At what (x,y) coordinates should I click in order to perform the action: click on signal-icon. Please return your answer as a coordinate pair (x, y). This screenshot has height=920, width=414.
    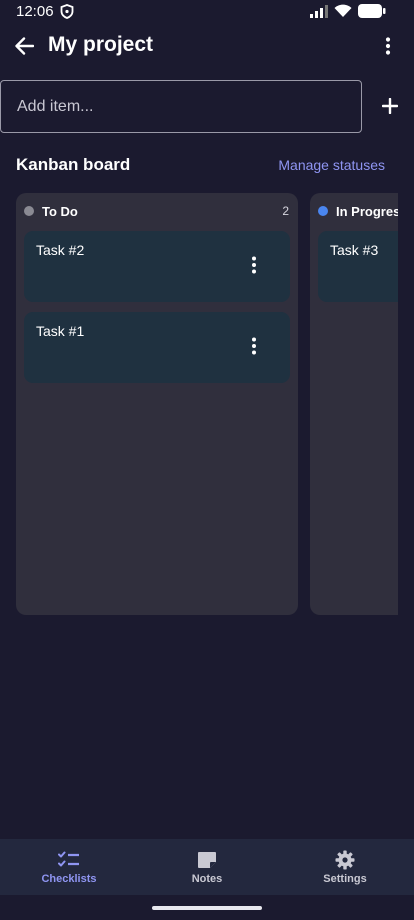
    Looking at the image, I should click on (319, 13).